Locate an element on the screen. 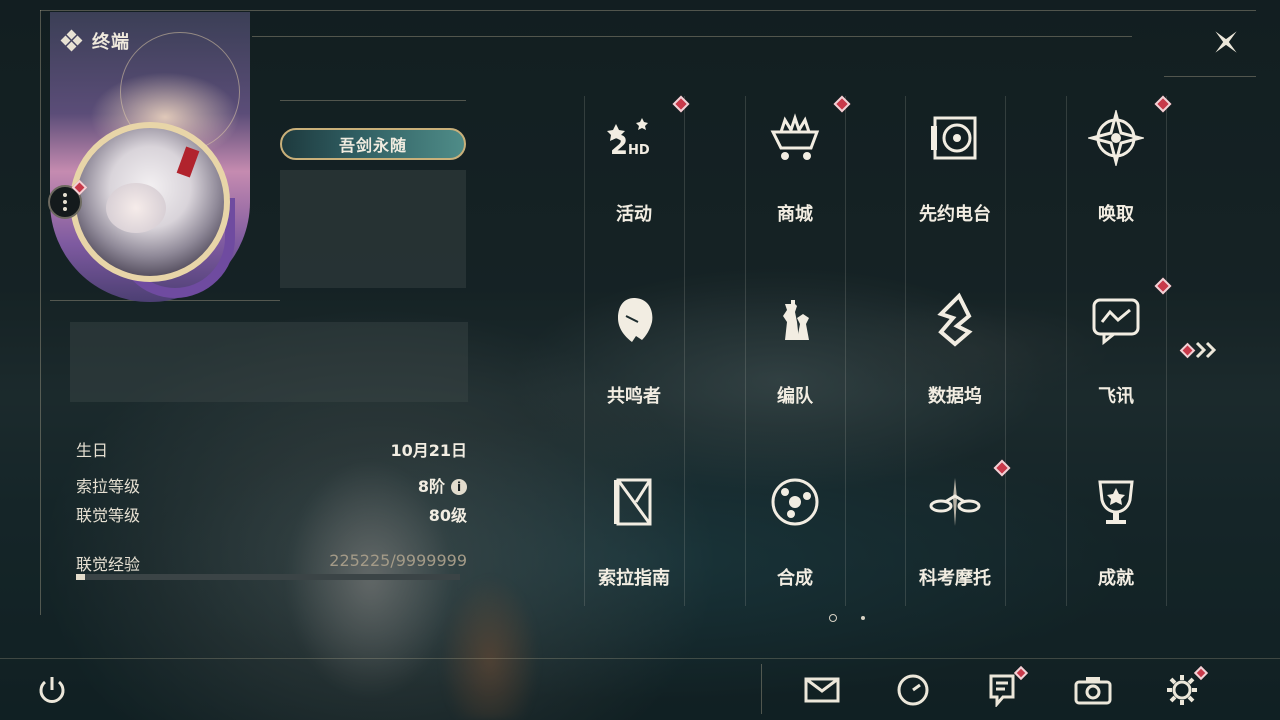 The height and width of the screenshot is (720, 1280). close-button is located at coordinates (1226, 42).